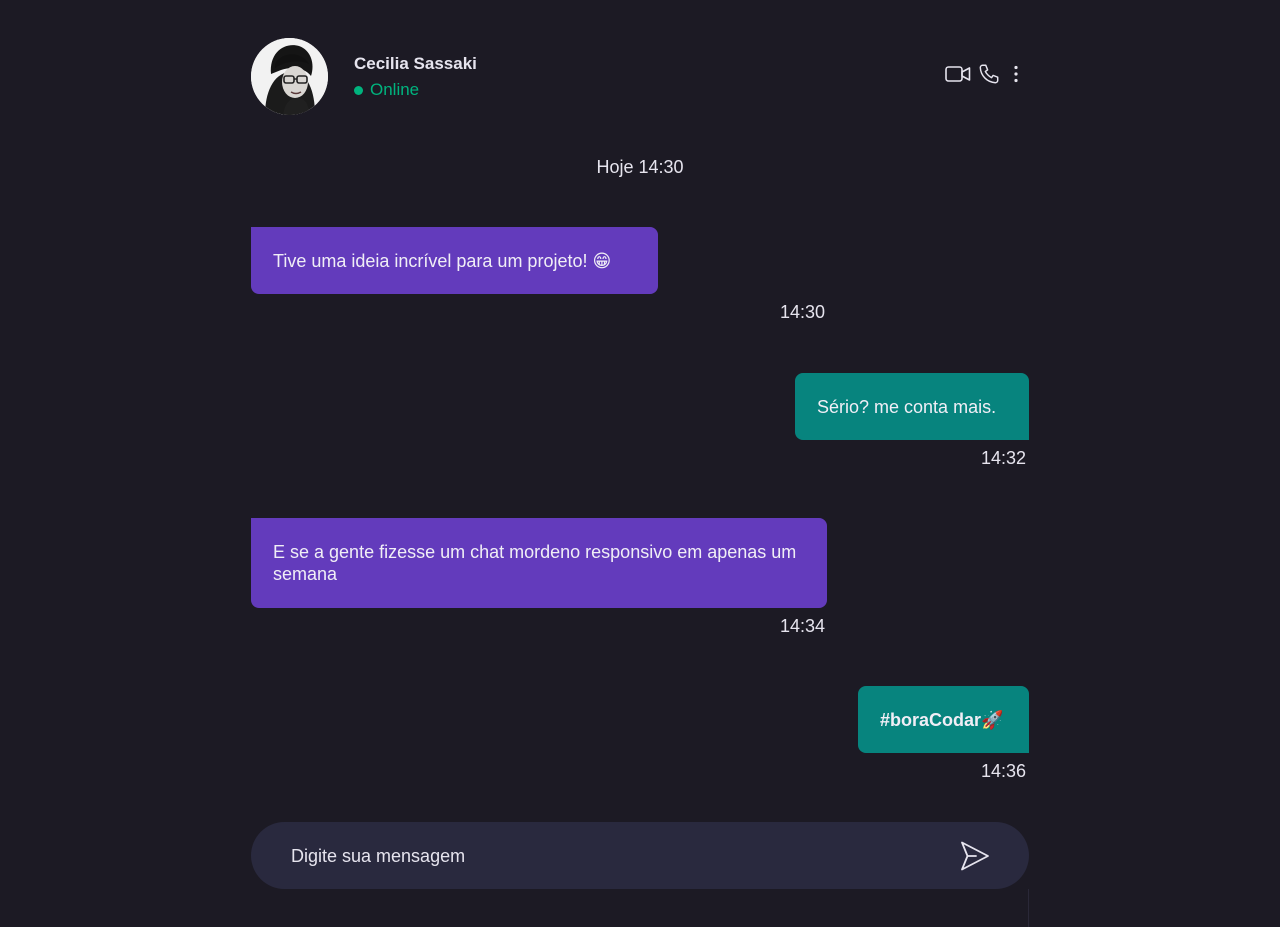  I want to click on person-avatar-icon, so click(289, 76).